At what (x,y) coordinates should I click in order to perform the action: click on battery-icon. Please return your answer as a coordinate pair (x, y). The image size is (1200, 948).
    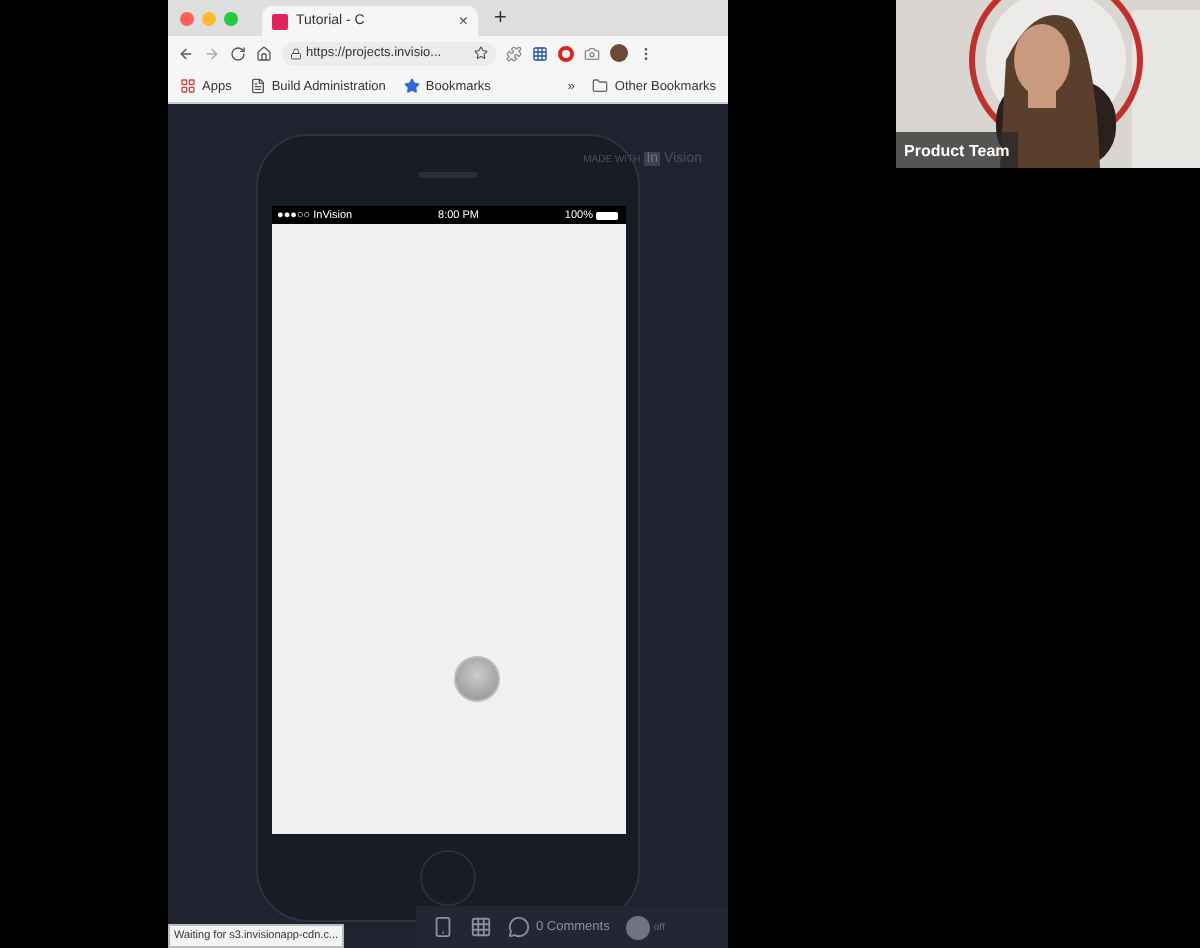
    Looking at the image, I should click on (607, 215).